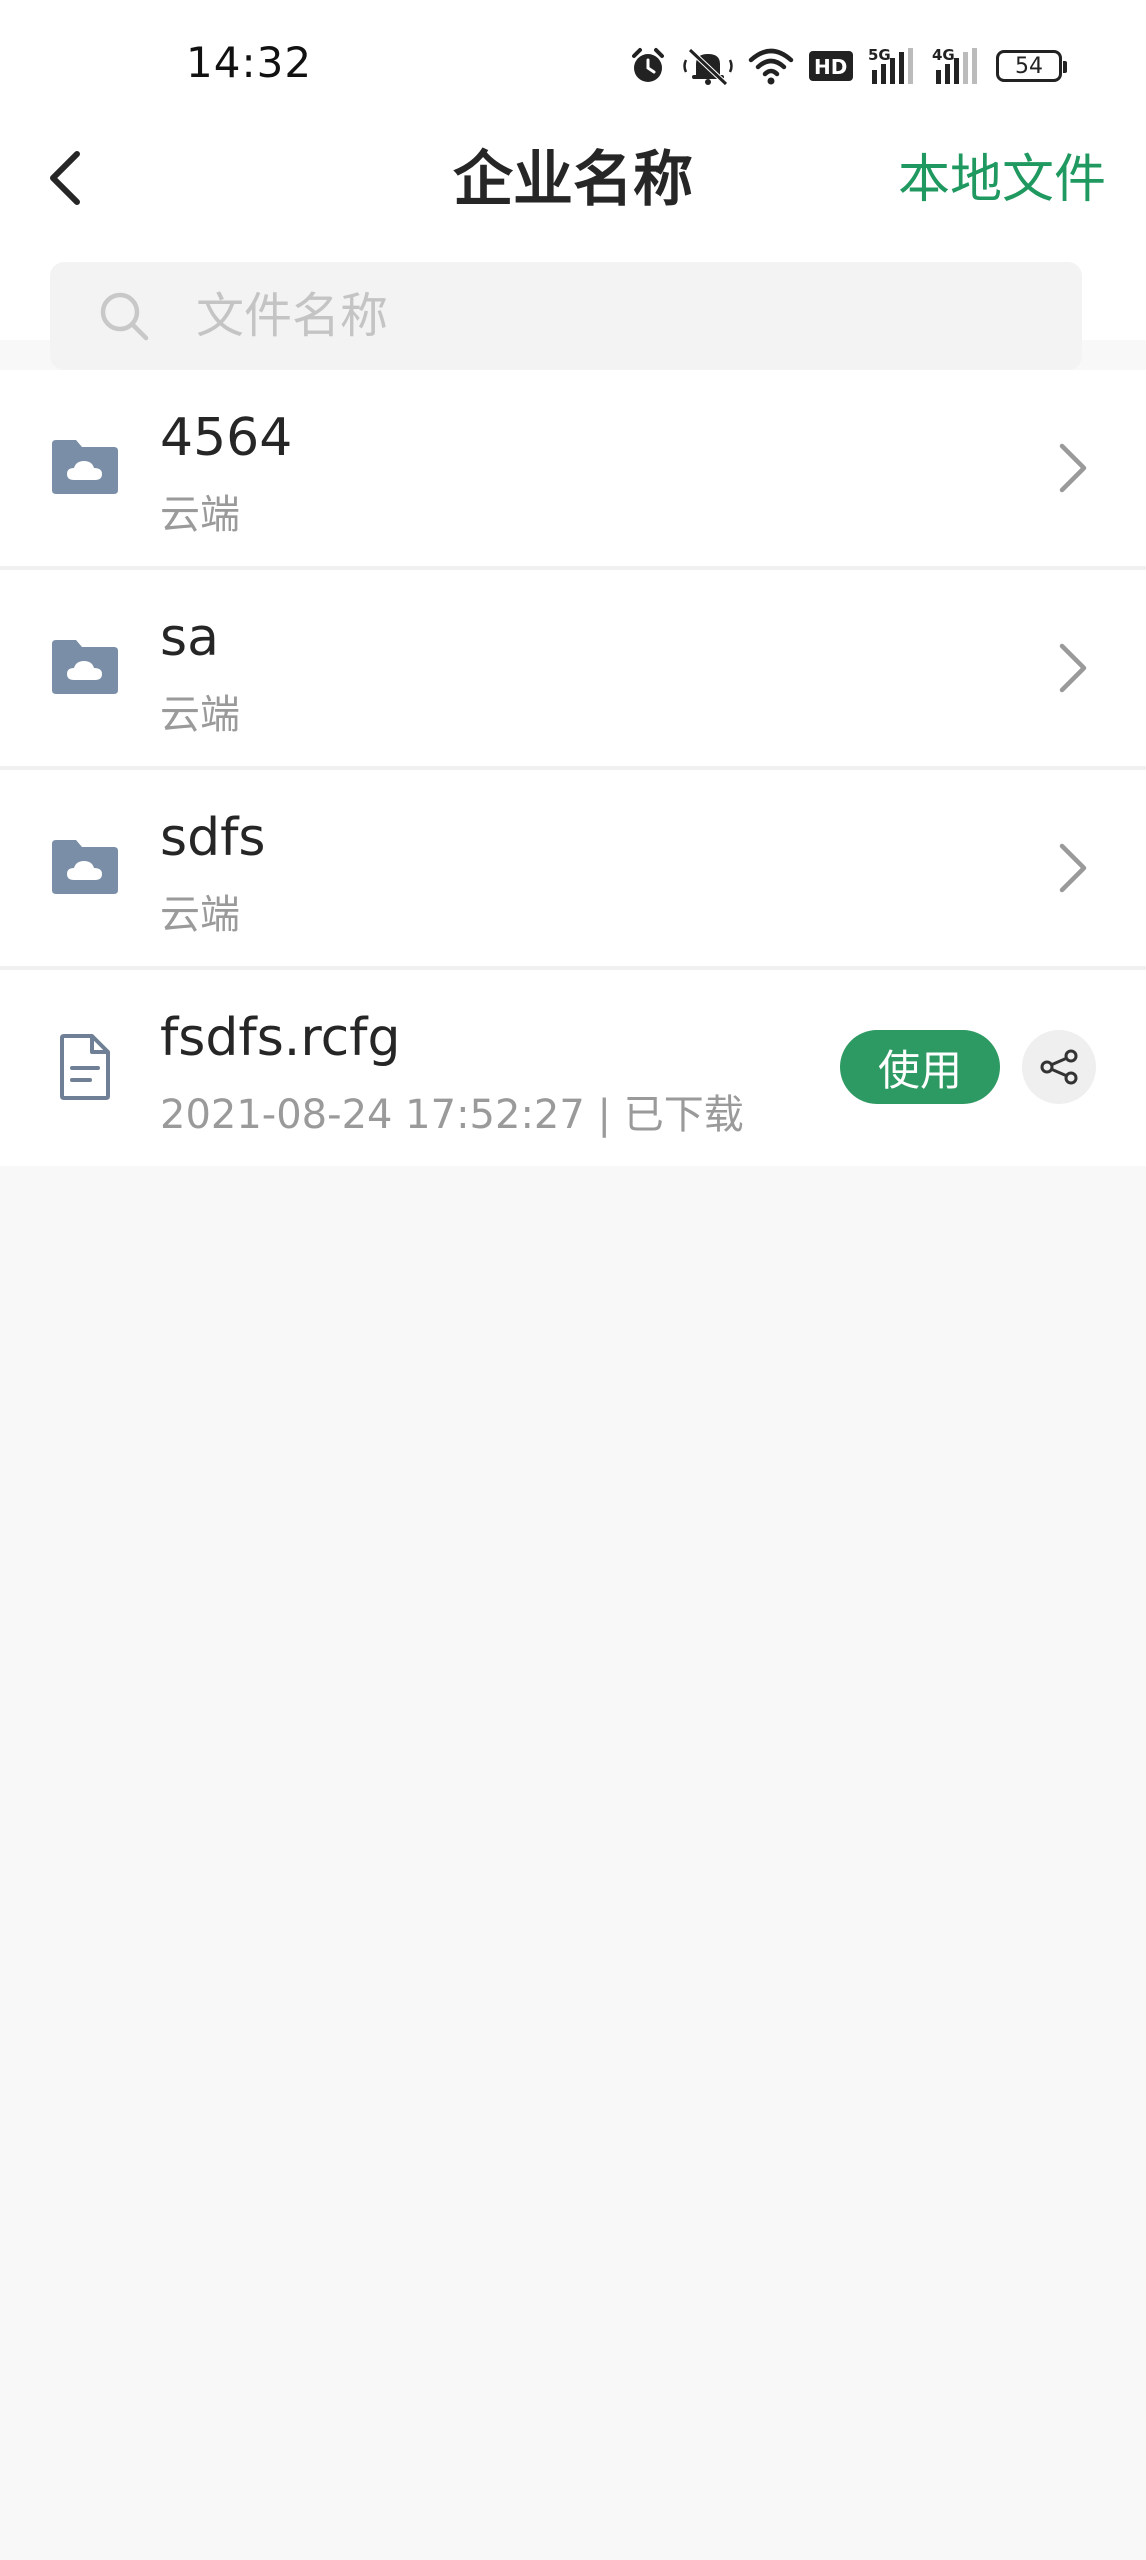  I want to click on search-icon, so click(124, 316).